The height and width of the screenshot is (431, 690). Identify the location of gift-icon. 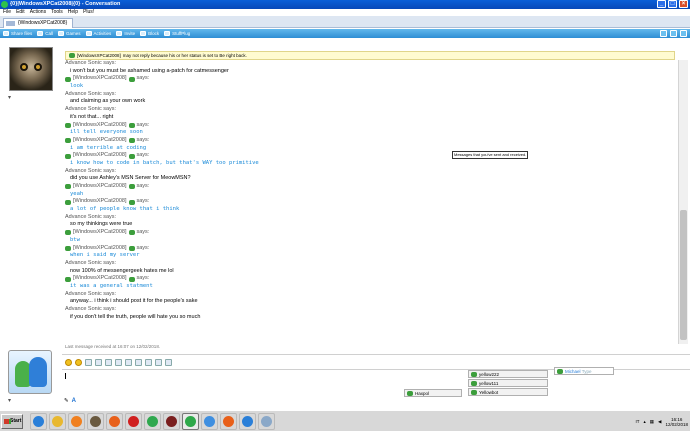
(108, 362).